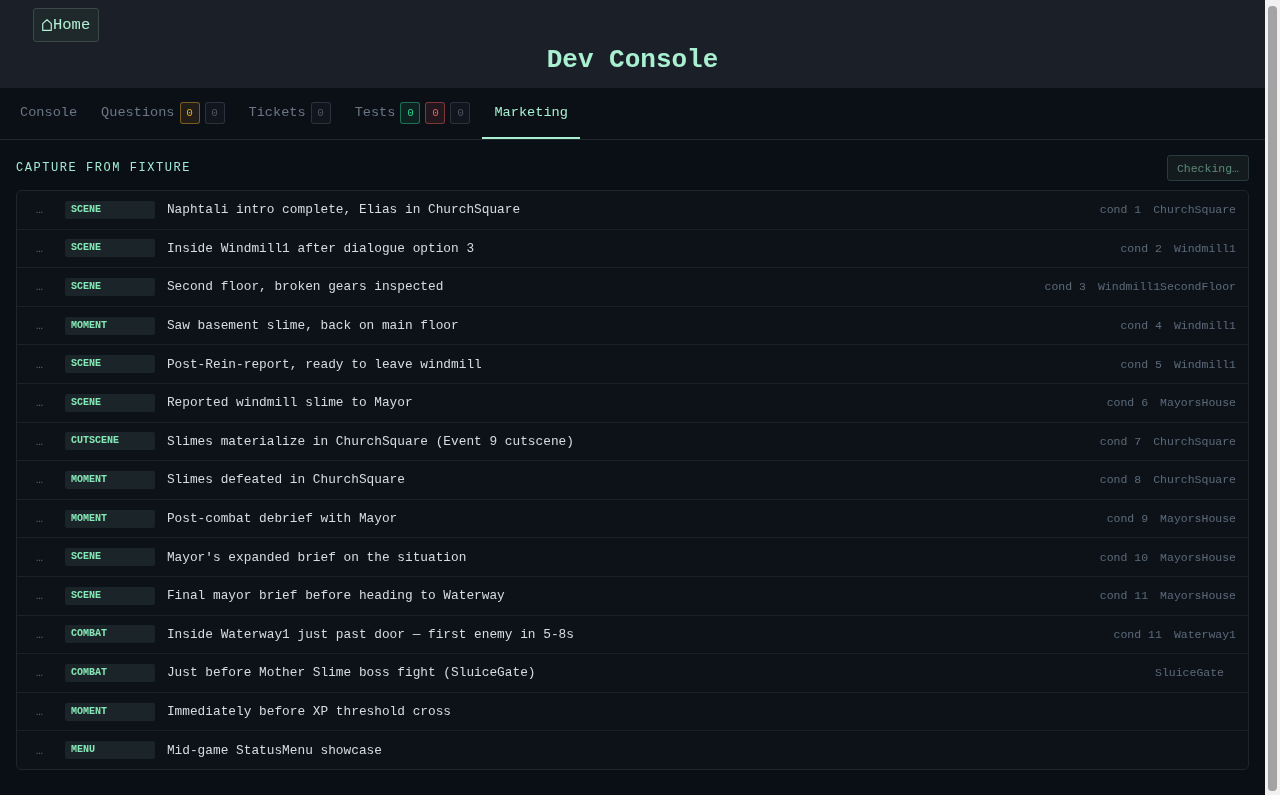 This screenshot has width=1280, height=795. What do you see at coordinates (336, 596) in the screenshot?
I see `fixture-description: Final mayor brief before heading to Waterway` at bounding box center [336, 596].